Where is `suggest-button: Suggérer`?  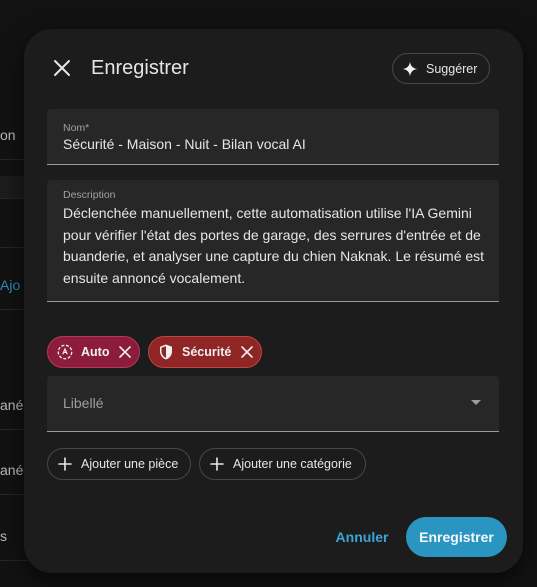
suggest-button: Suggérer is located at coordinates (441, 68).